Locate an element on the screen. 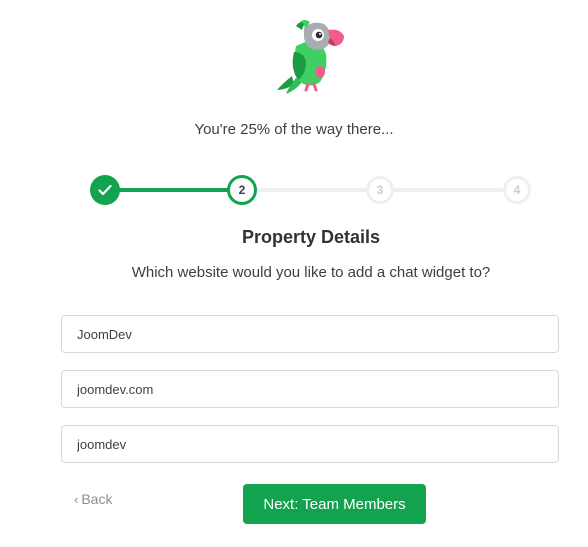 Image resolution: width=588 pixels, height=547 pixels. step-2: 2 is located at coordinates (242, 190).